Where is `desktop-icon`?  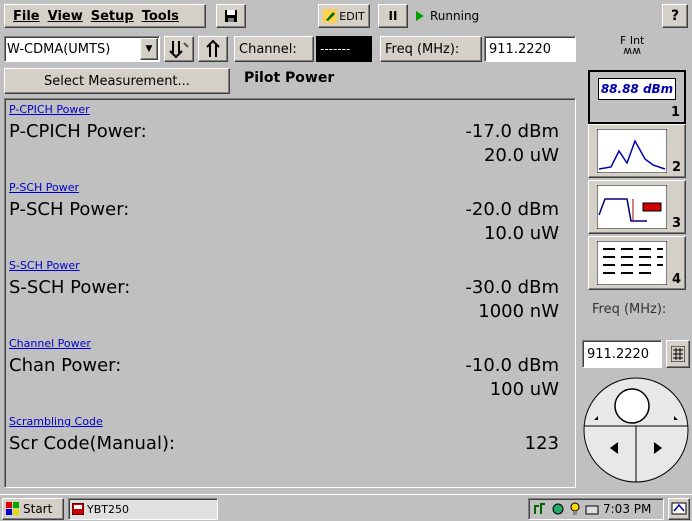
desktop-icon is located at coordinates (679, 508).